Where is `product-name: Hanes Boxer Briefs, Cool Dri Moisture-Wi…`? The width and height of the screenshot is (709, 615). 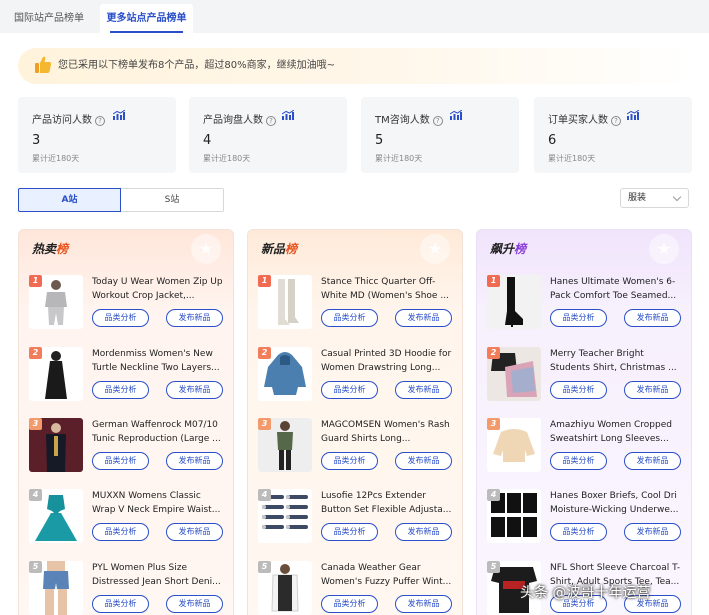
product-name: Hanes Boxer Briefs, Cool Dri Moisture-Wi… is located at coordinates (616, 503).